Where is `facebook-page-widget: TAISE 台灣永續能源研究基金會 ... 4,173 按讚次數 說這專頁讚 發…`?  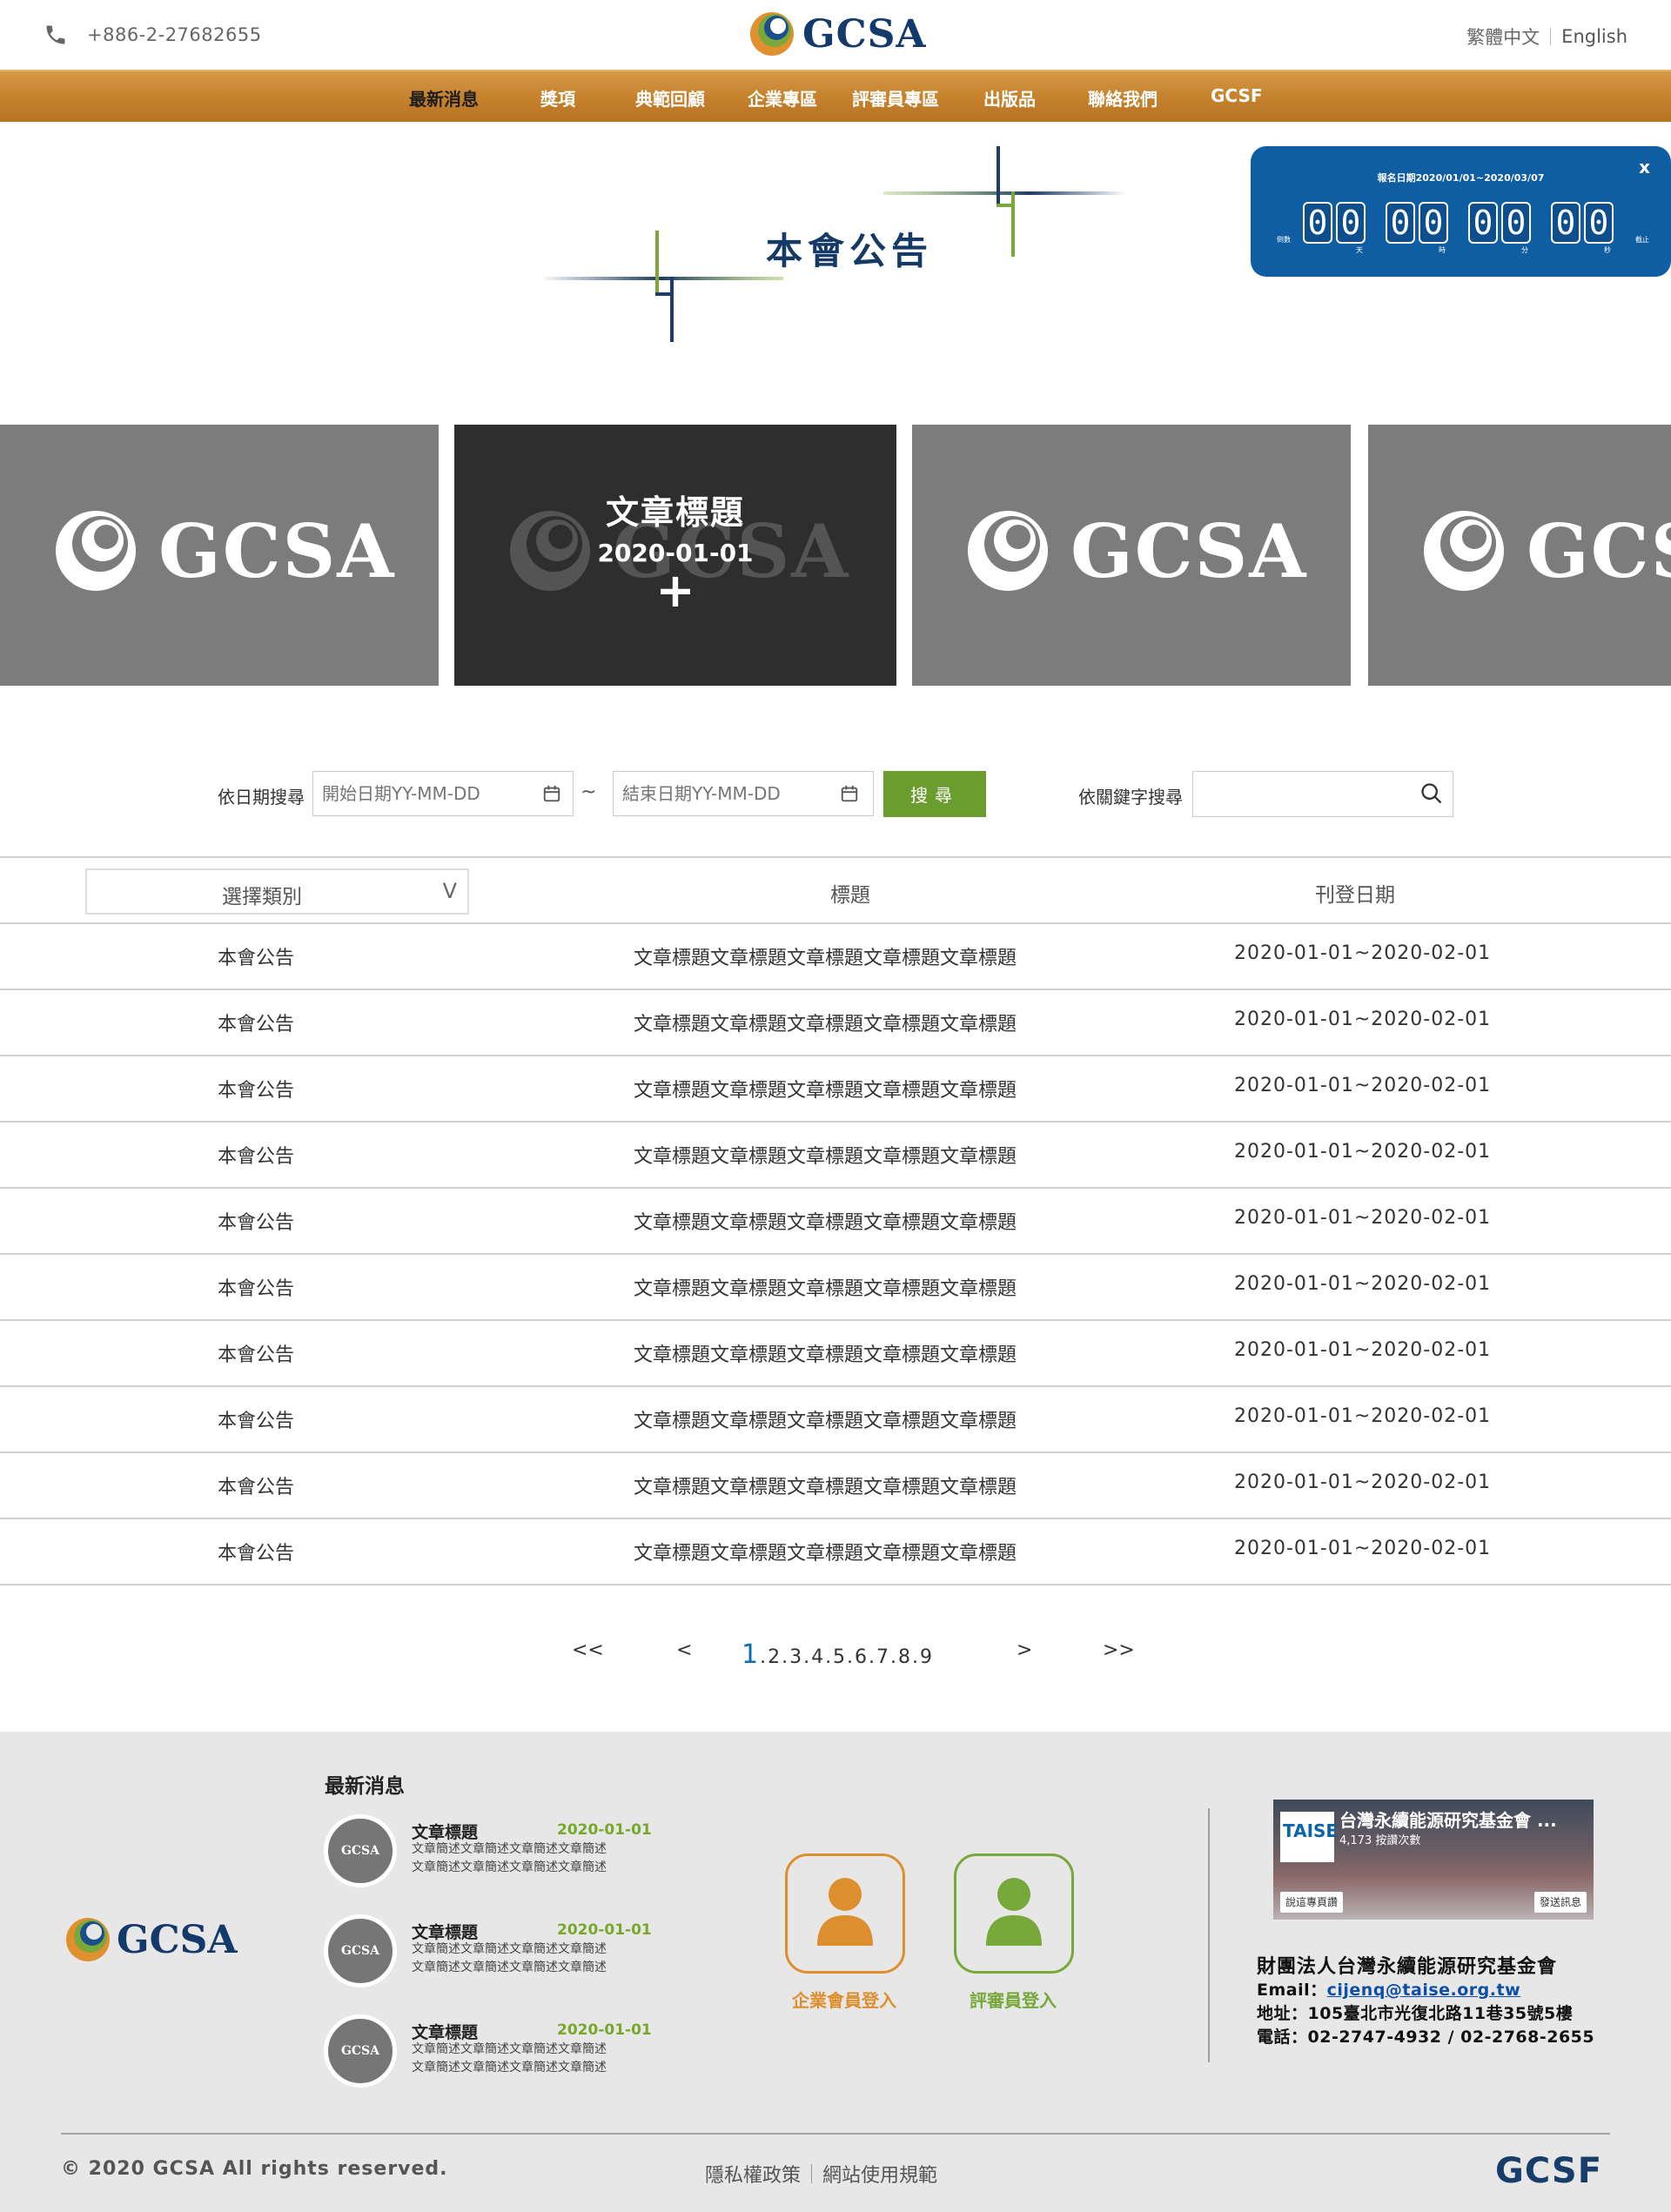
facebook-page-widget: TAISE 台灣永續能源研究基金會 ... 4,173 按讚次數 說這專頁讚 發… is located at coordinates (1433, 1860).